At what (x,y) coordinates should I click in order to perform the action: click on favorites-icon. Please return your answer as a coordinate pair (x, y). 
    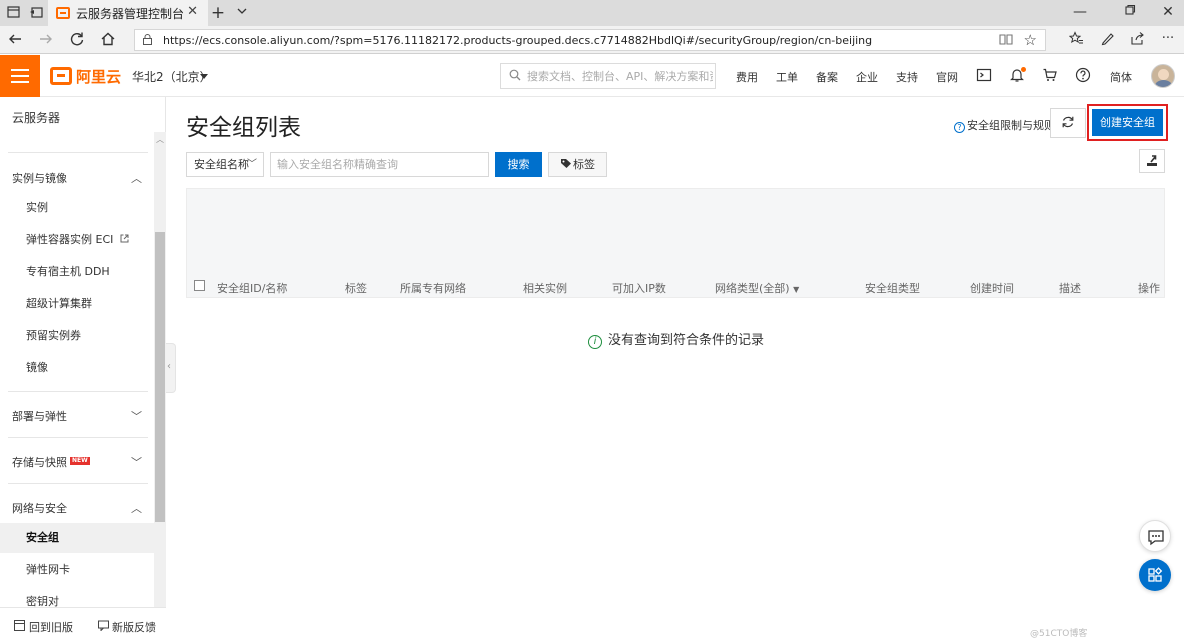
    Looking at the image, I should click on (1076, 40).